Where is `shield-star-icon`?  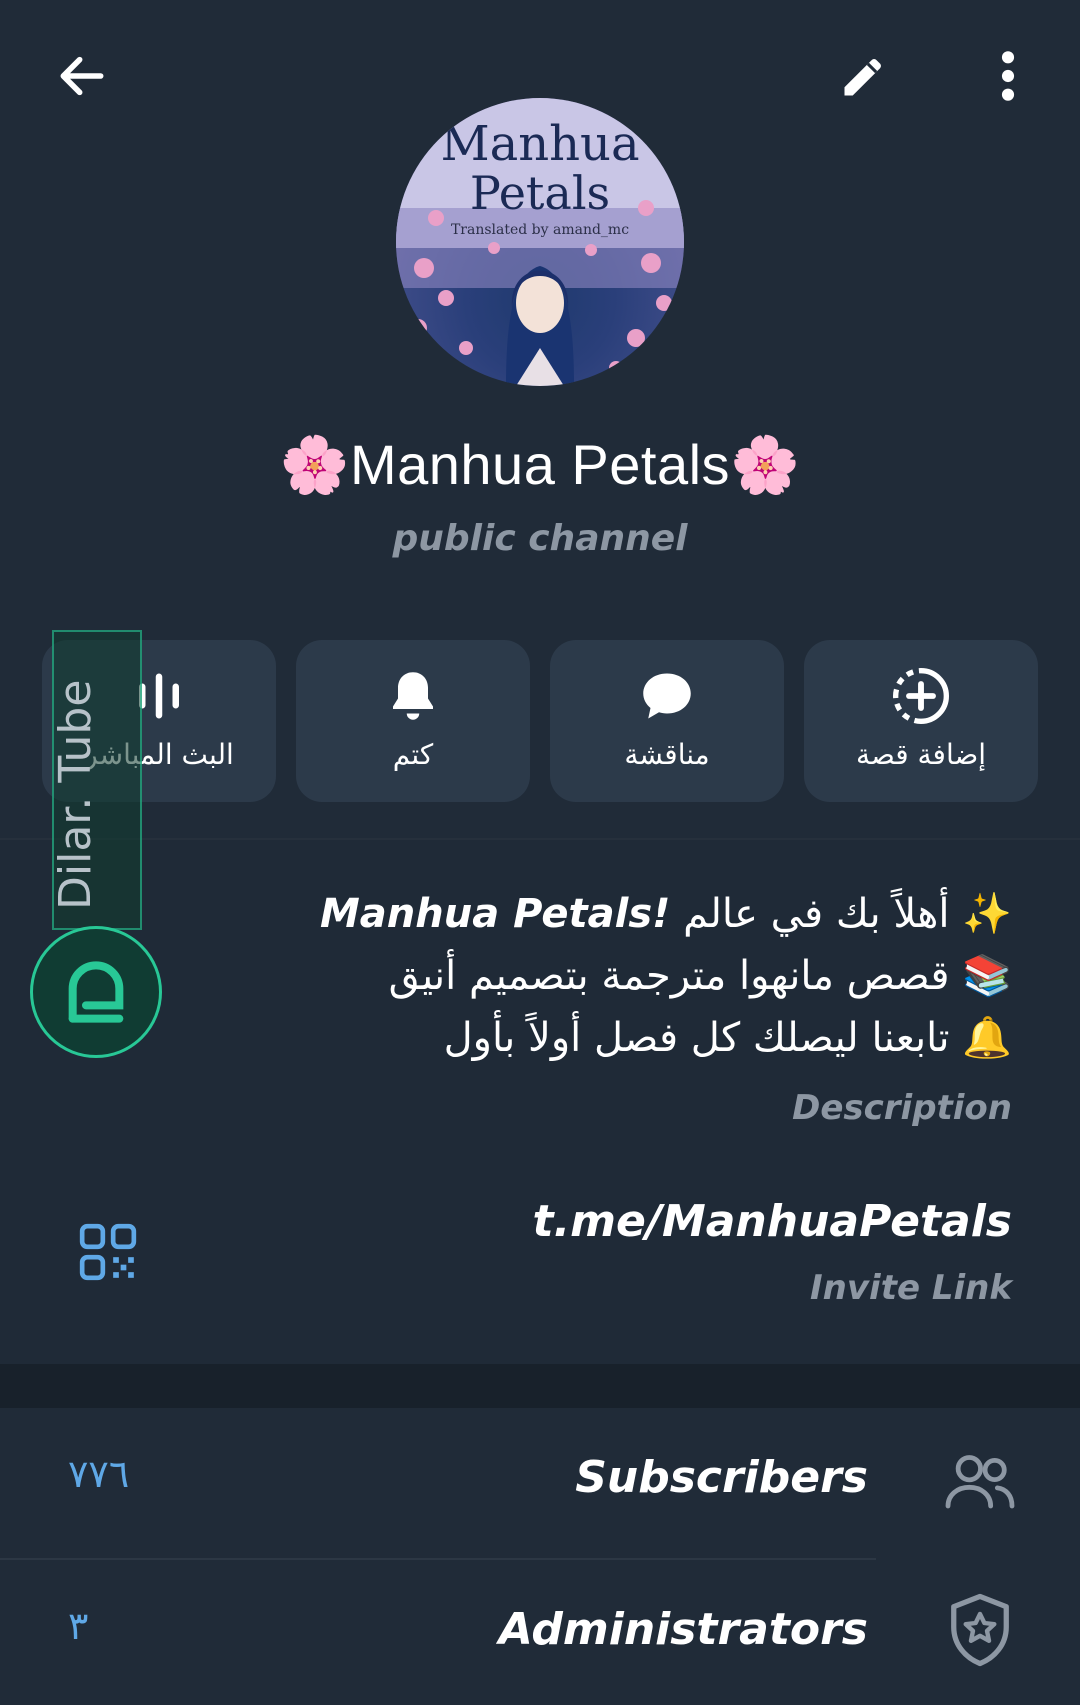
shield-star-icon is located at coordinates (980, 1630).